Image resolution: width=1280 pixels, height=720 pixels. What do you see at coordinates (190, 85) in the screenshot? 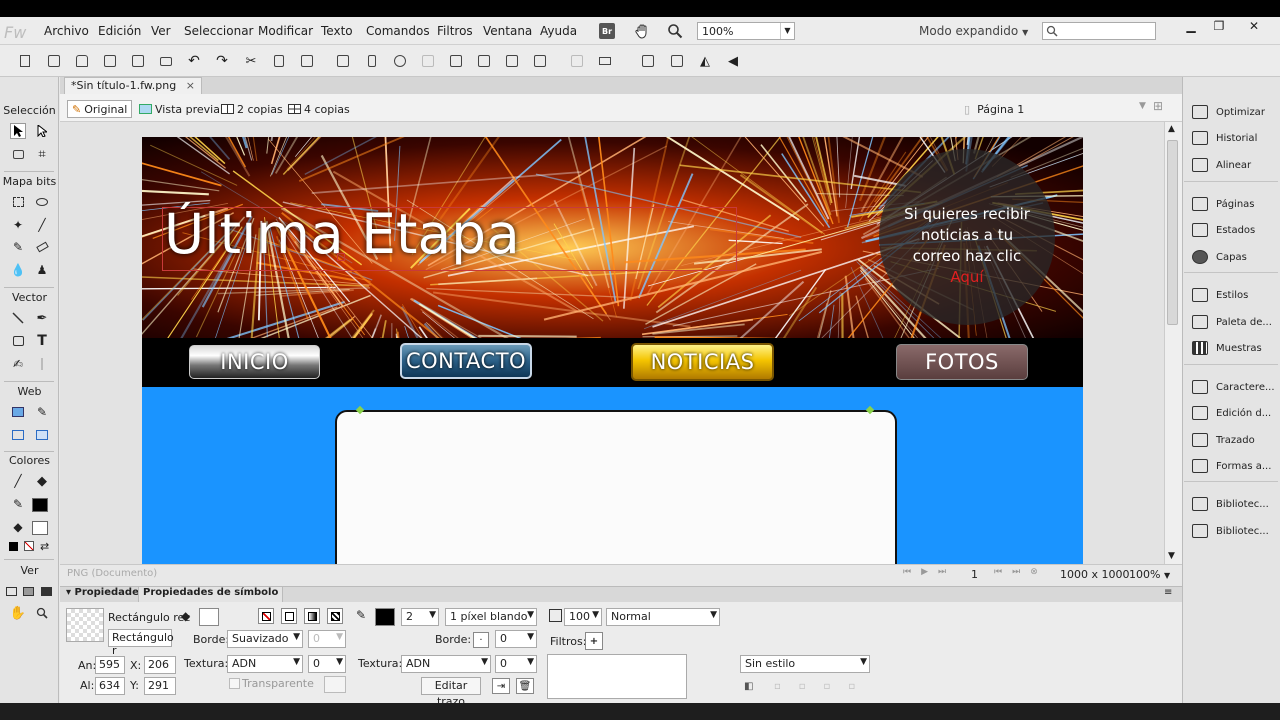
I see `close-tab-icon: ×` at bounding box center [190, 85].